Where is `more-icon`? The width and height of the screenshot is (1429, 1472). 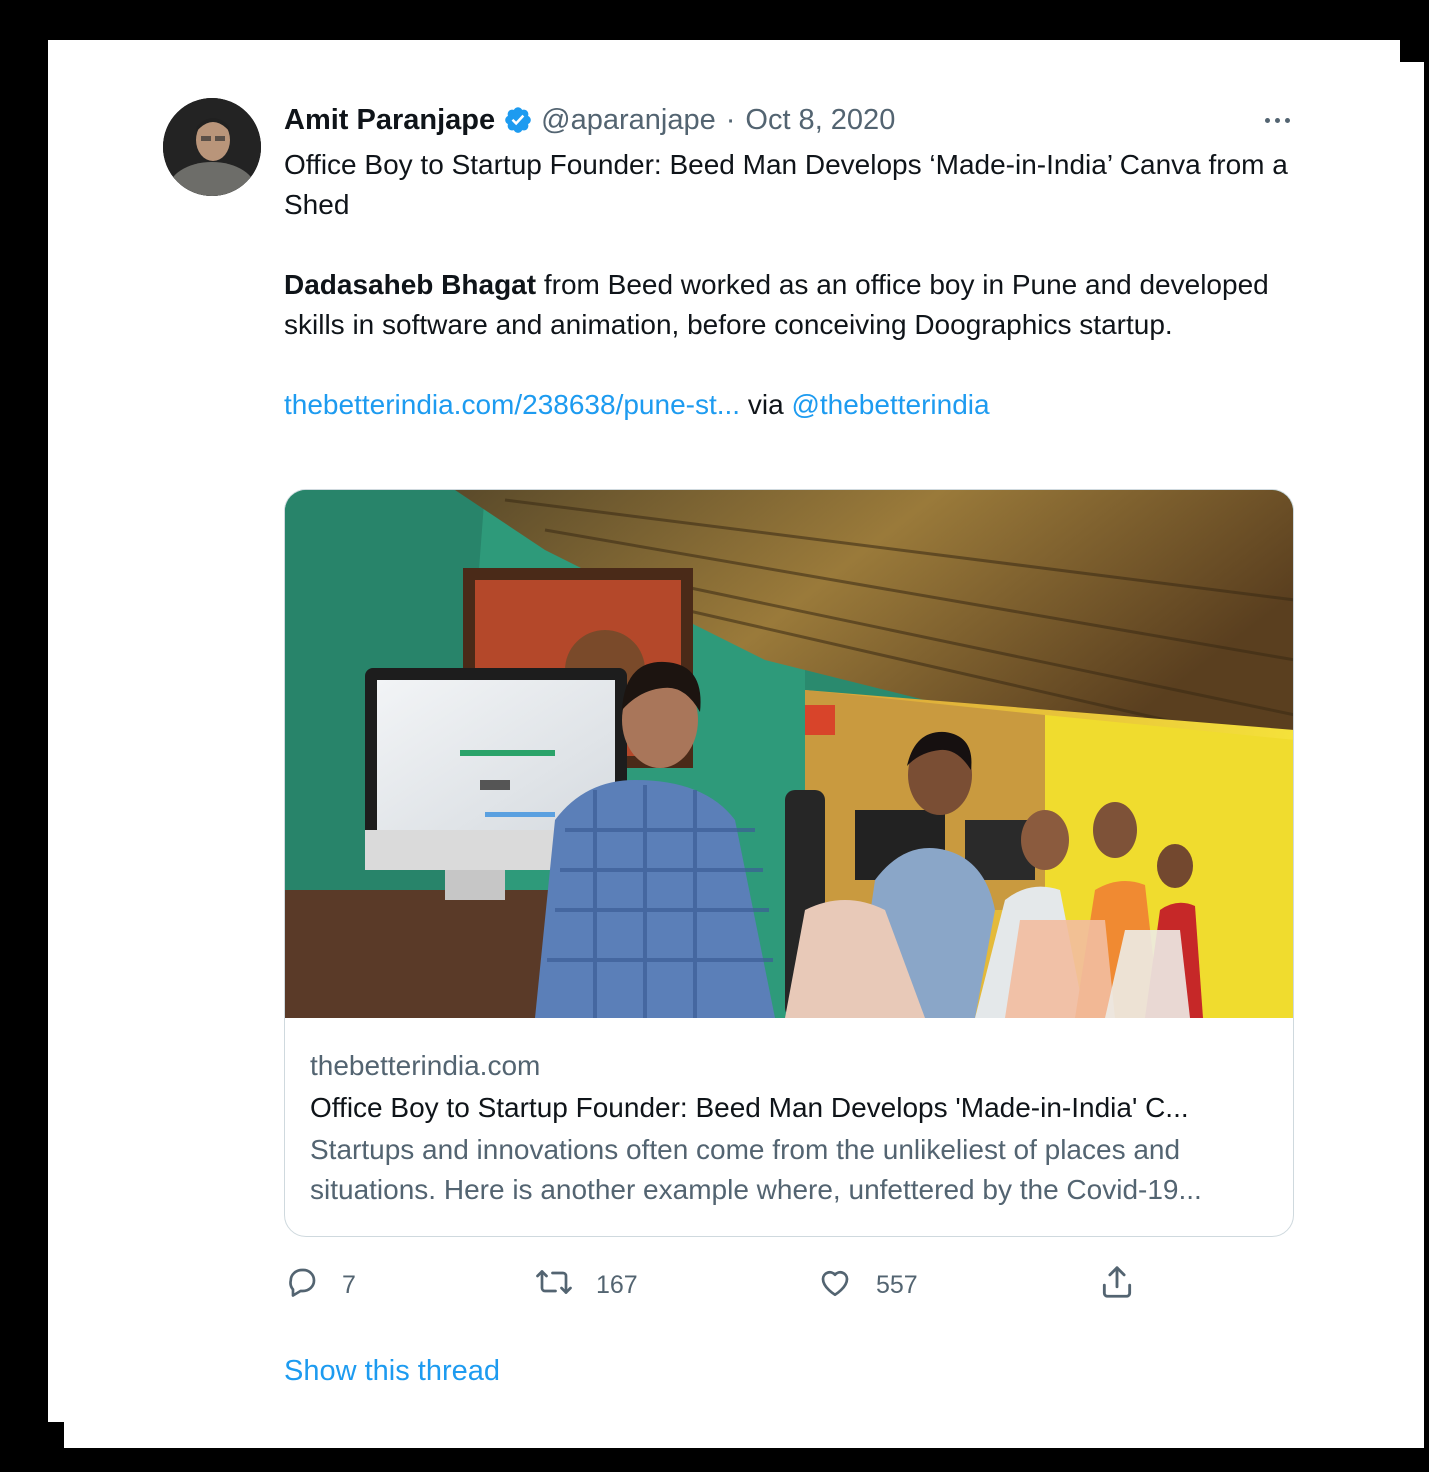 more-icon is located at coordinates (1277, 120).